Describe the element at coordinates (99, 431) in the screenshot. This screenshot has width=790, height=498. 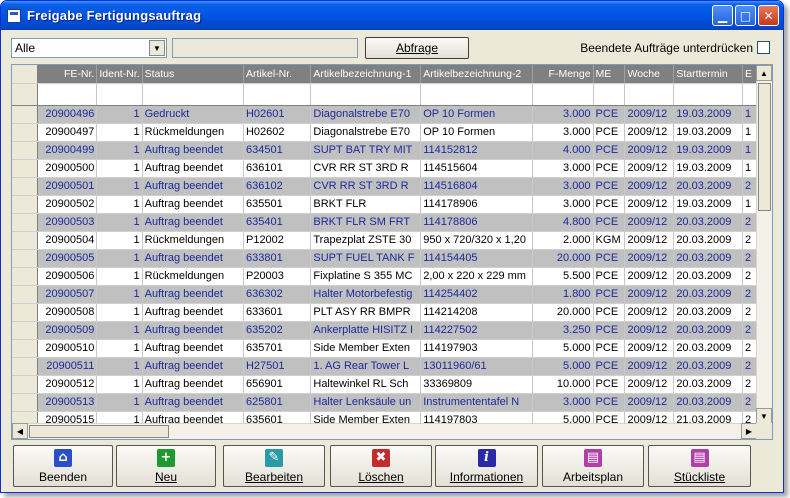
I see `horizontal-scroll-thumb` at that location.